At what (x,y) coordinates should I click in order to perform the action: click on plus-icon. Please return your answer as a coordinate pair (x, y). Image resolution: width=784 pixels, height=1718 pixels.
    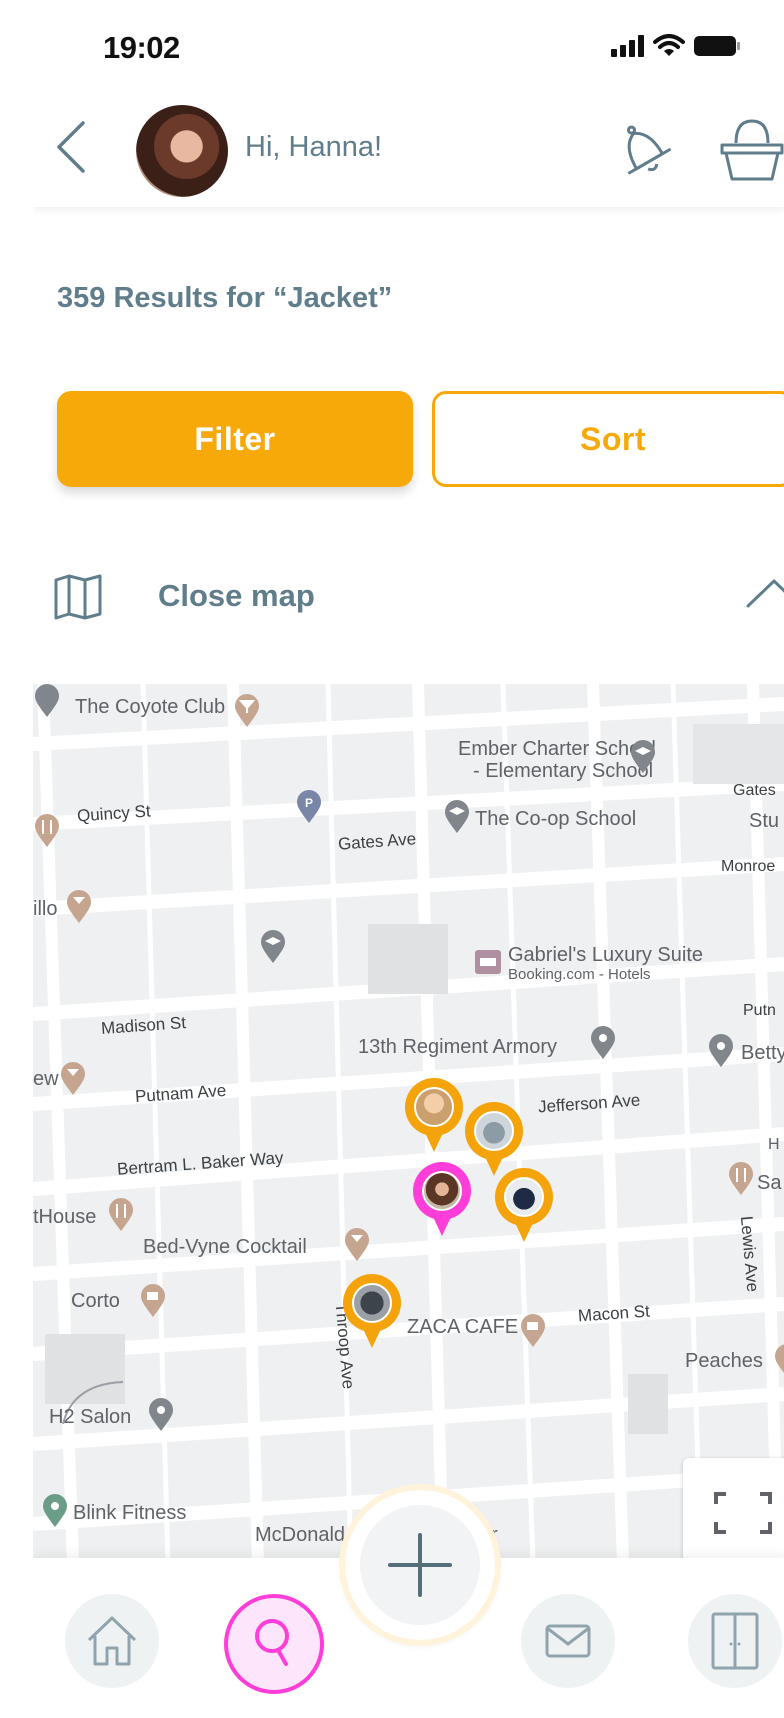
    Looking at the image, I should click on (420, 1565).